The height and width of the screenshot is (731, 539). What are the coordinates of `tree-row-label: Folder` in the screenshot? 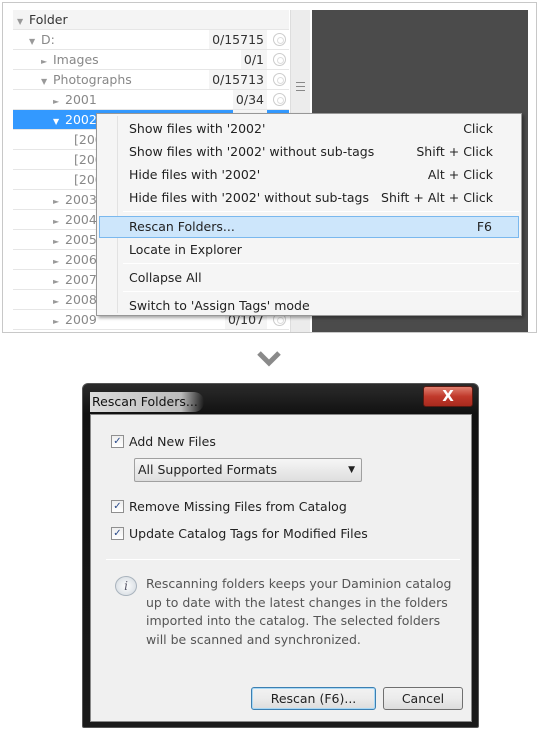 It's located at (48, 19).